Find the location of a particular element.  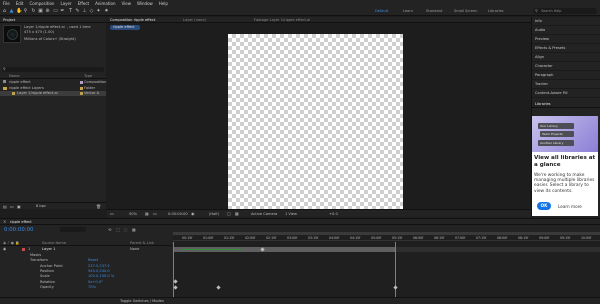

hand-tool-icon: ✋ is located at coordinates (19, 11).